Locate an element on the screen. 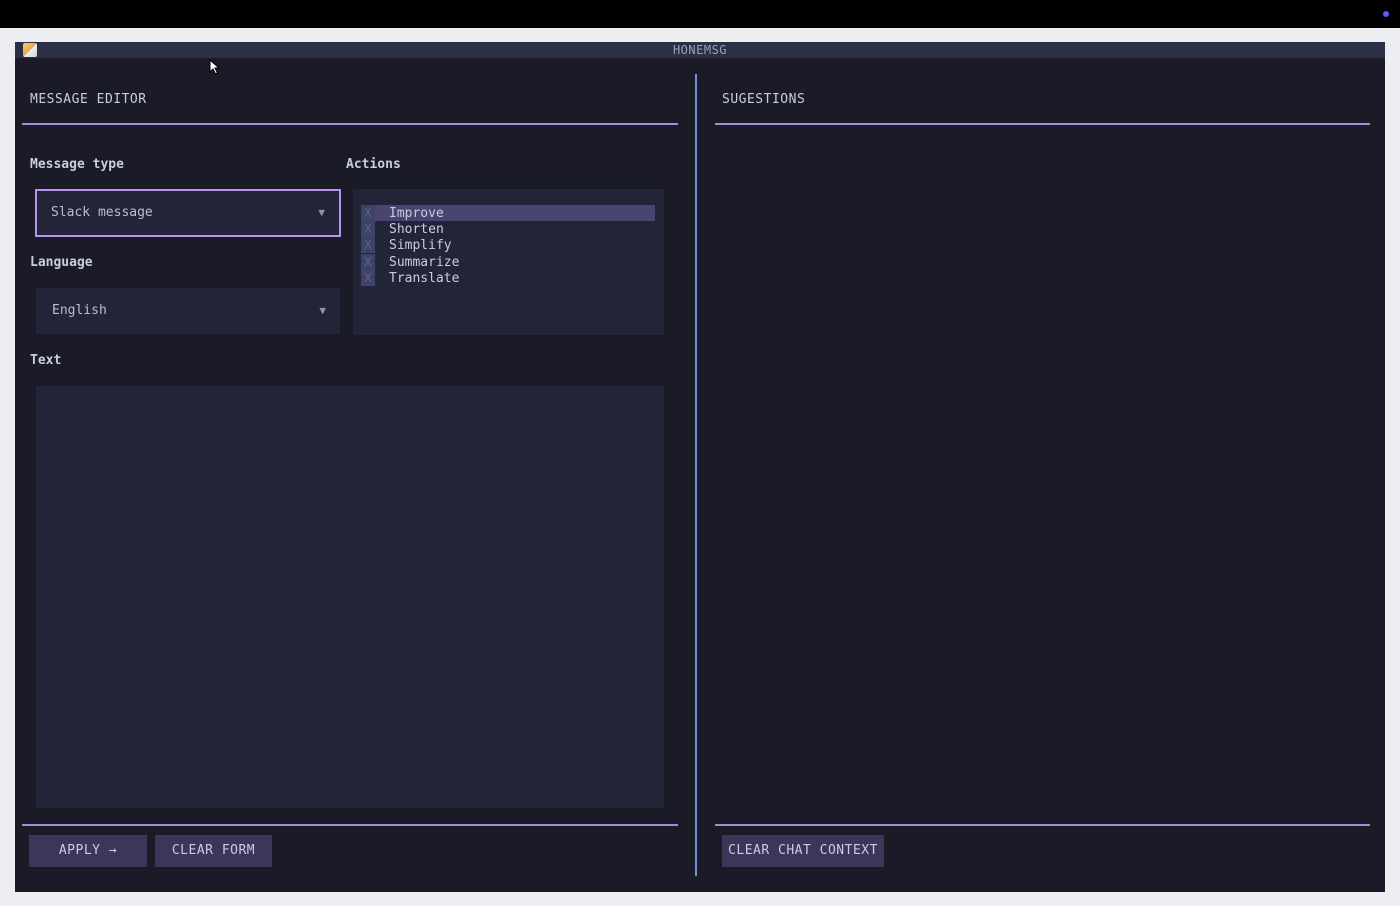 This screenshot has height=906, width=1400. action-label: Summarize is located at coordinates (424, 262).